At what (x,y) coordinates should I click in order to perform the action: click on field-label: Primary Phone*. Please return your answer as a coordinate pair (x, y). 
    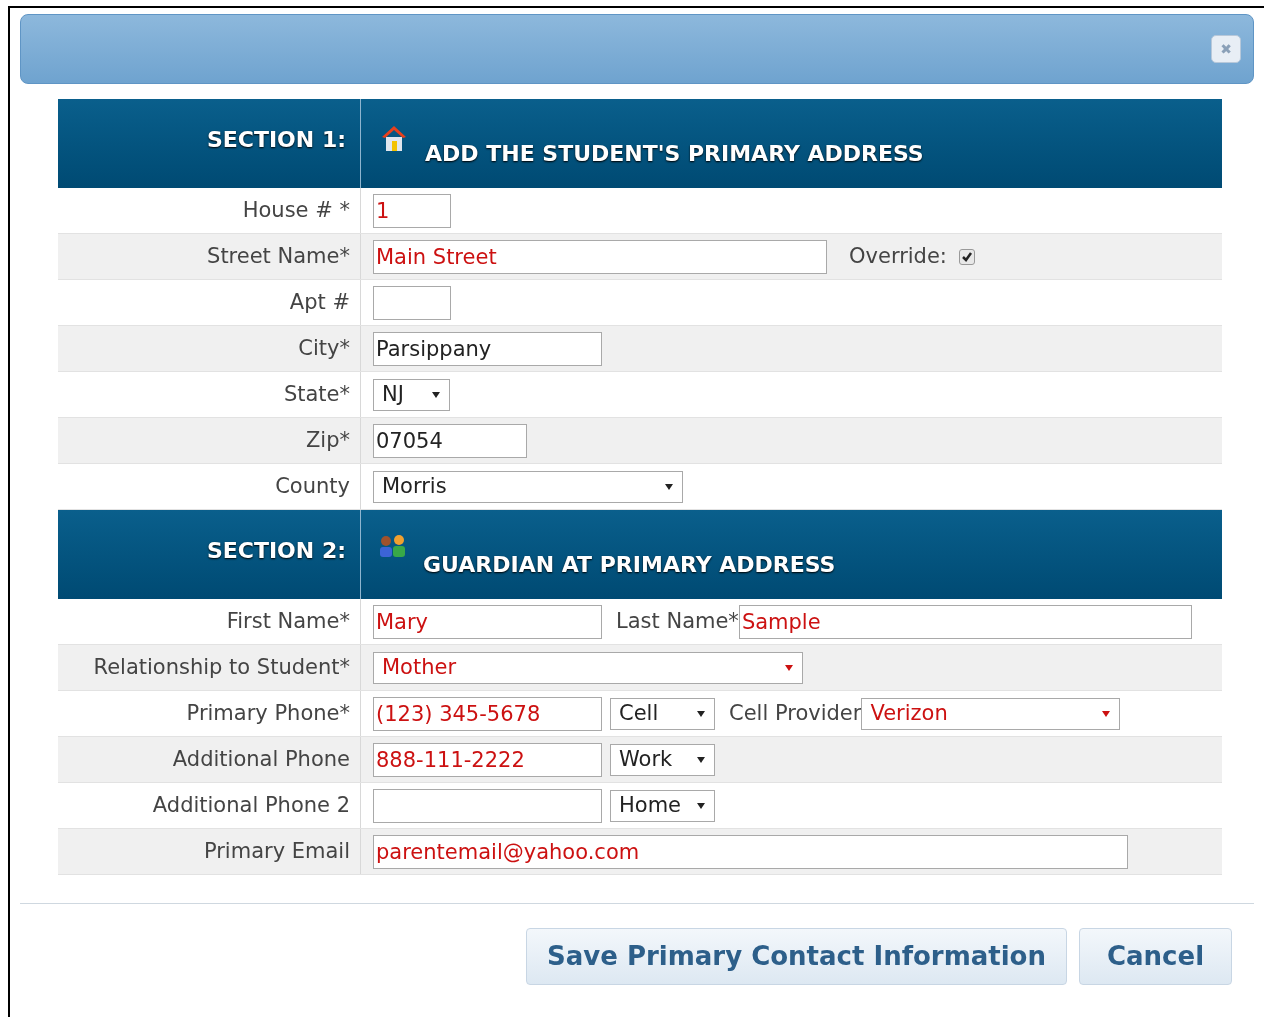
    Looking at the image, I should click on (268, 713).